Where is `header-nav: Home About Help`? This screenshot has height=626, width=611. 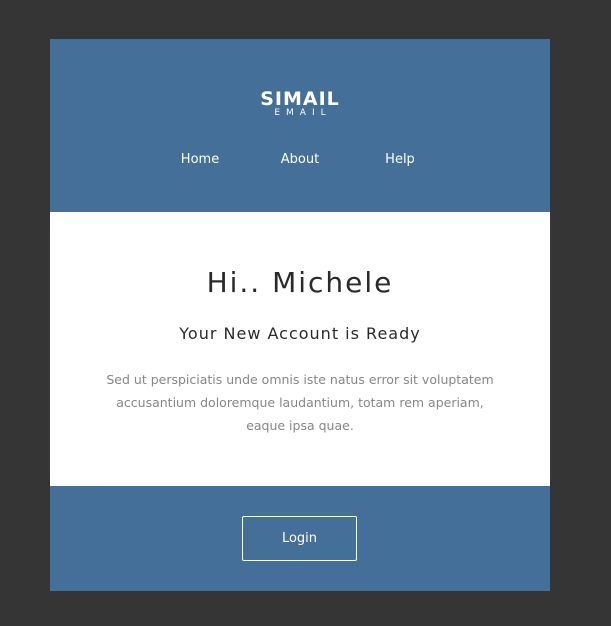 header-nav: Home About Help is located at coordinates (300, 161).